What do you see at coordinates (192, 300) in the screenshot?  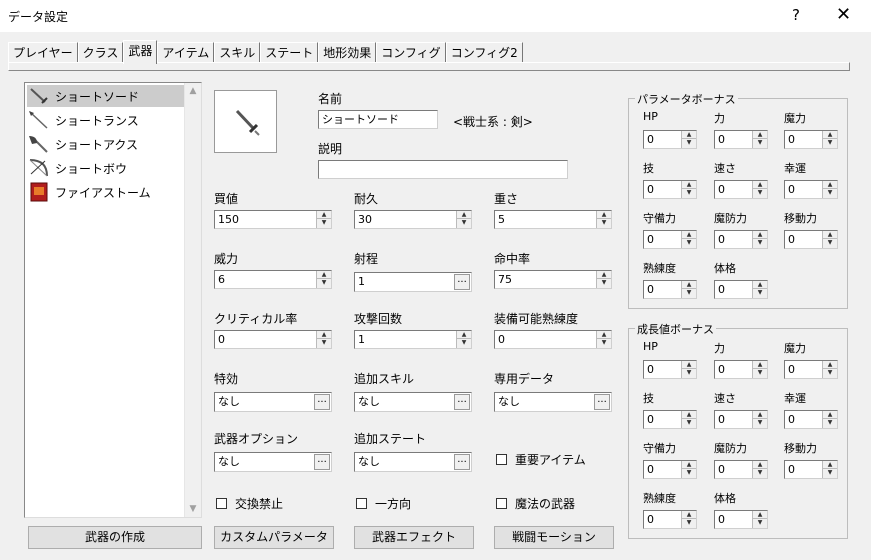 I see `list-scrollbar: ▲ ▼` at bounding box center [192, 300].